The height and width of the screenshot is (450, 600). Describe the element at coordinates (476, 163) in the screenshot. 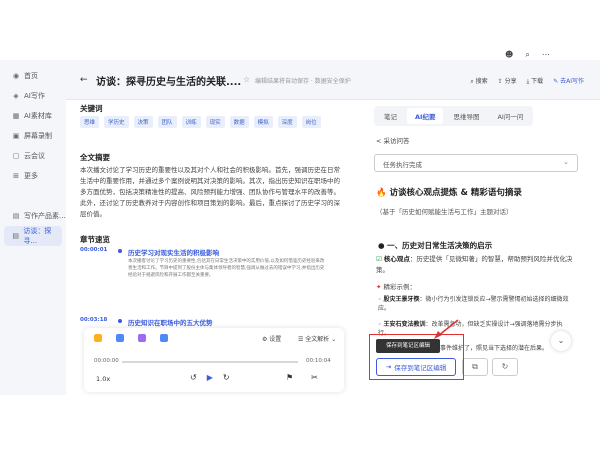

I see `task-select: 任务执行完成 ⌄` at that location.